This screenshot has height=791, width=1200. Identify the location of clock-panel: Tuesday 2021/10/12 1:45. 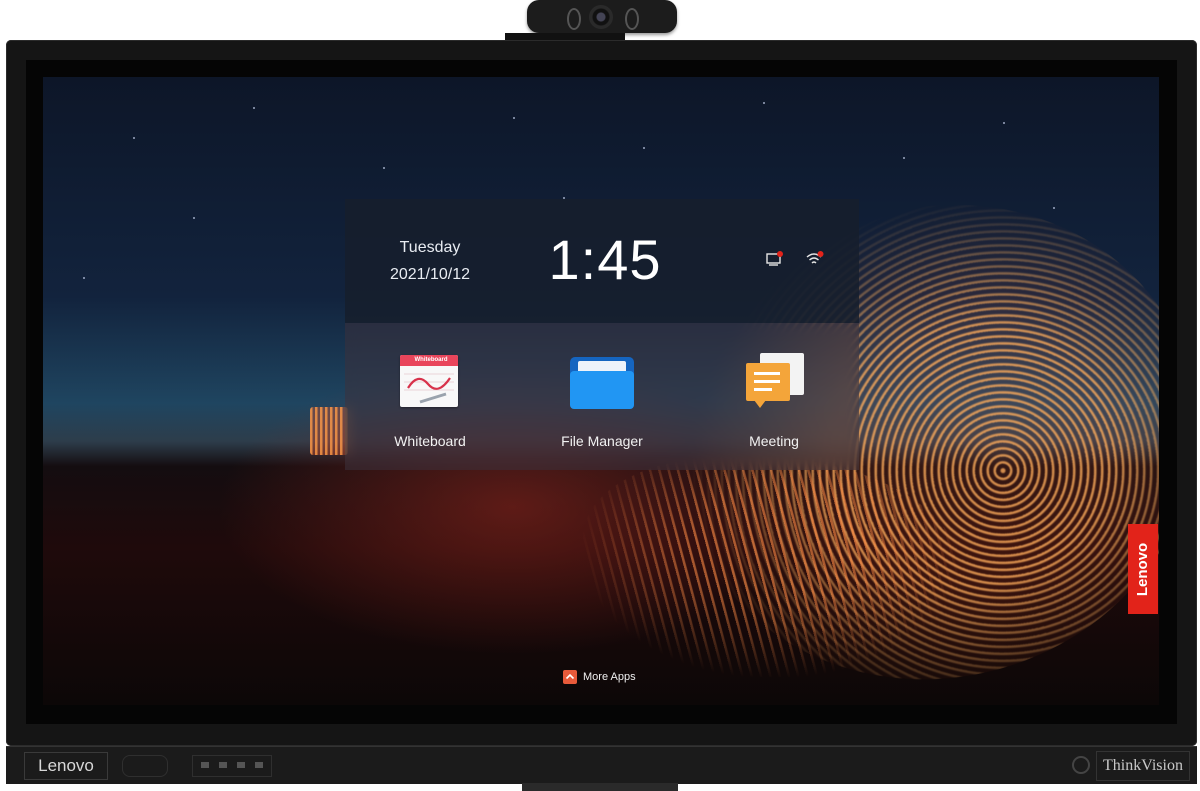
(602, 261).